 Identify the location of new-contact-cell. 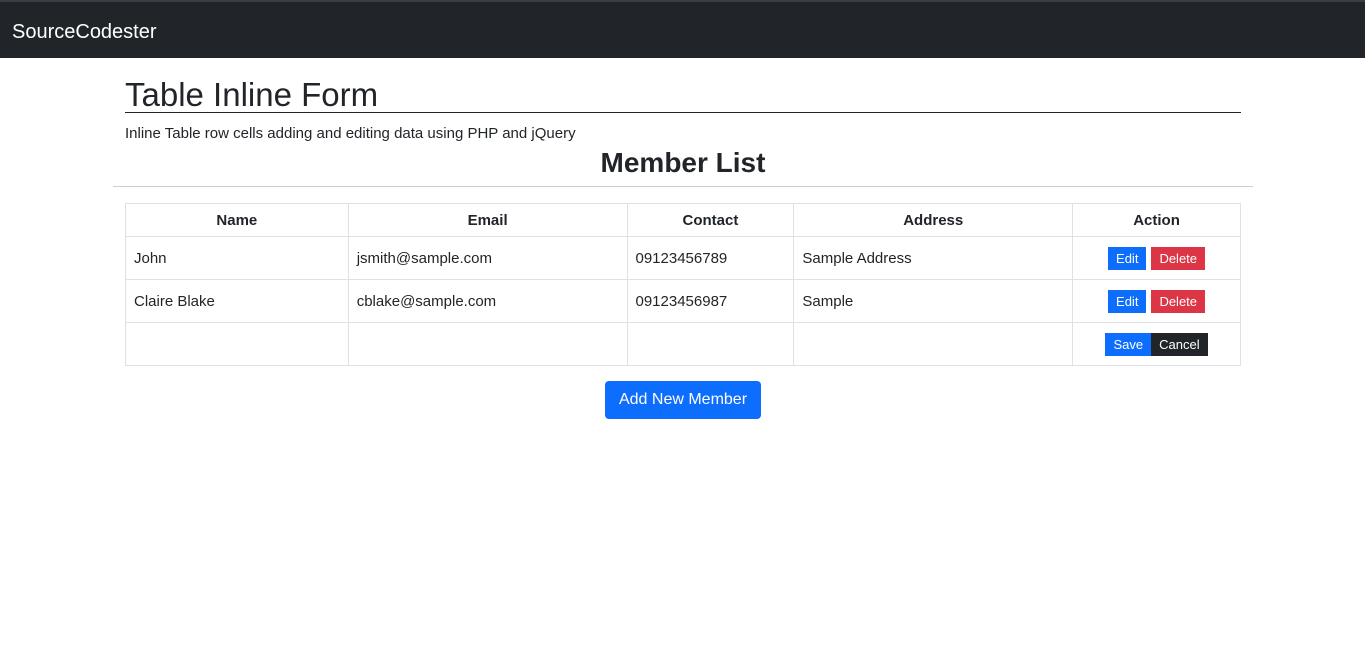
(710, 344).